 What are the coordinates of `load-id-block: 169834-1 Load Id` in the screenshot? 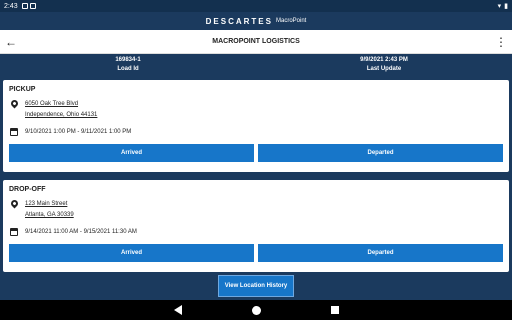 It's located at (128, 65).